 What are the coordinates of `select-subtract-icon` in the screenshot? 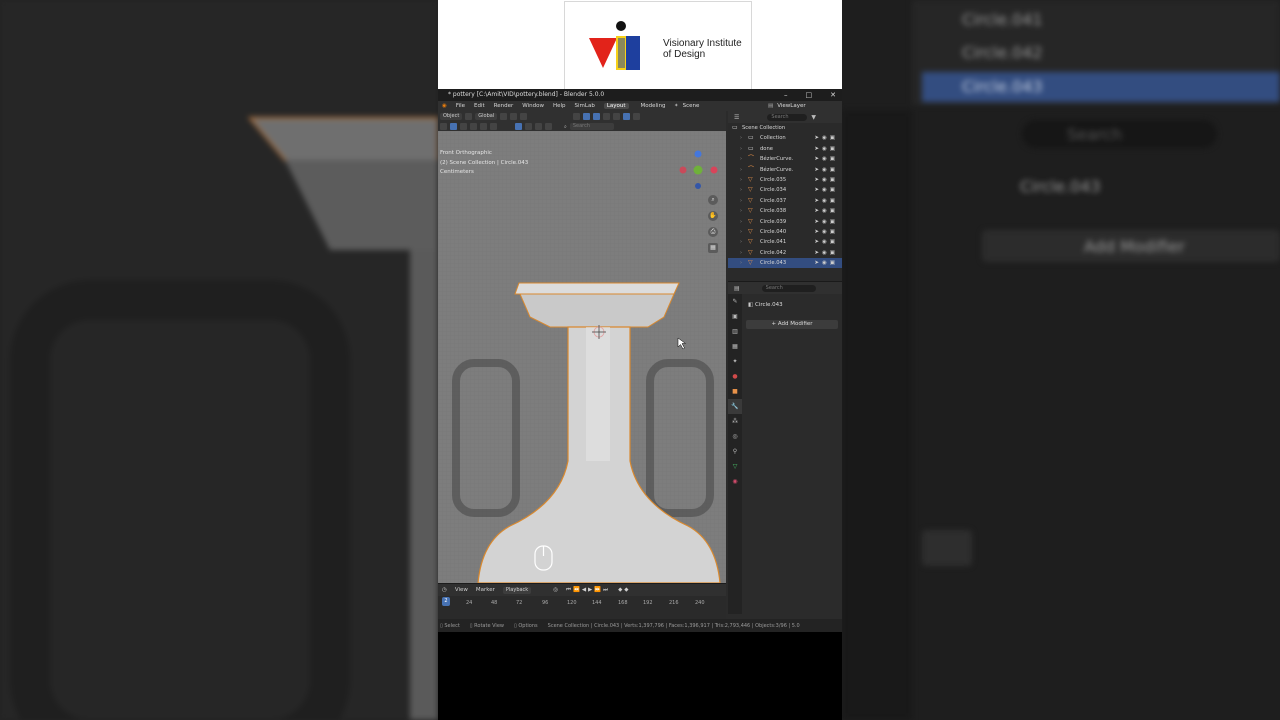 It's located at (473, 126).